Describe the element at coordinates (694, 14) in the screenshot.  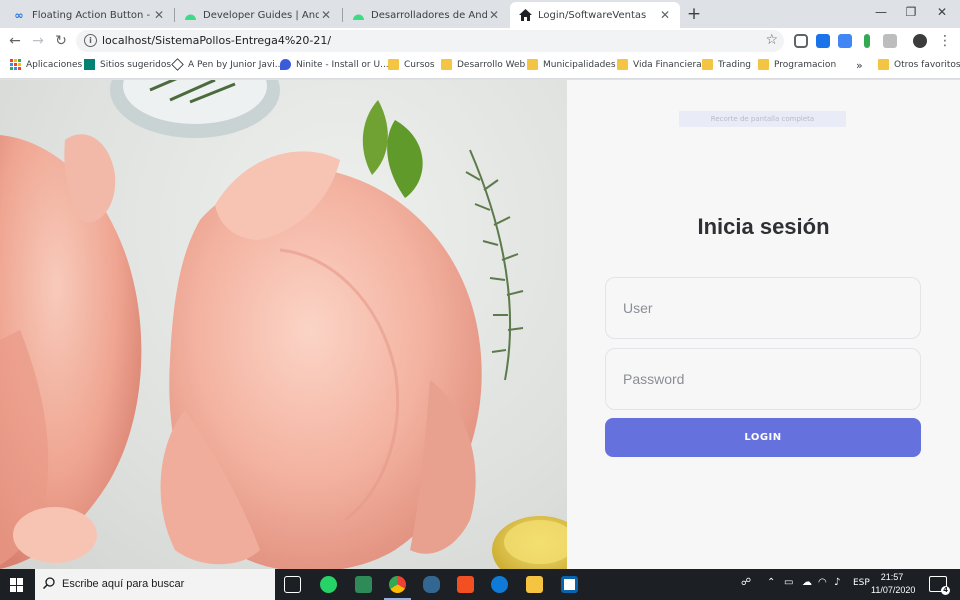
I see `new-tab-button: +` at that location.